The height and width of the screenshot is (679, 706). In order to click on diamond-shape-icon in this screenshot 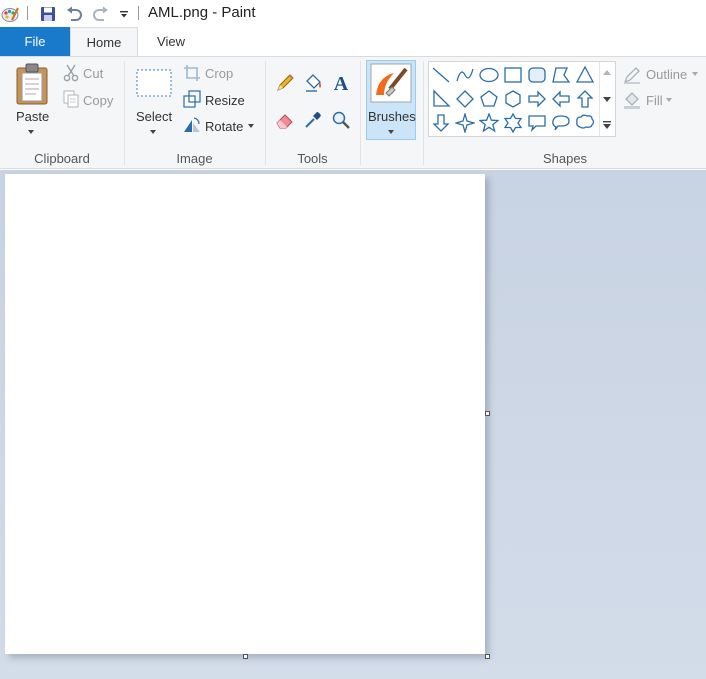, I will do `click(465, 99)`.